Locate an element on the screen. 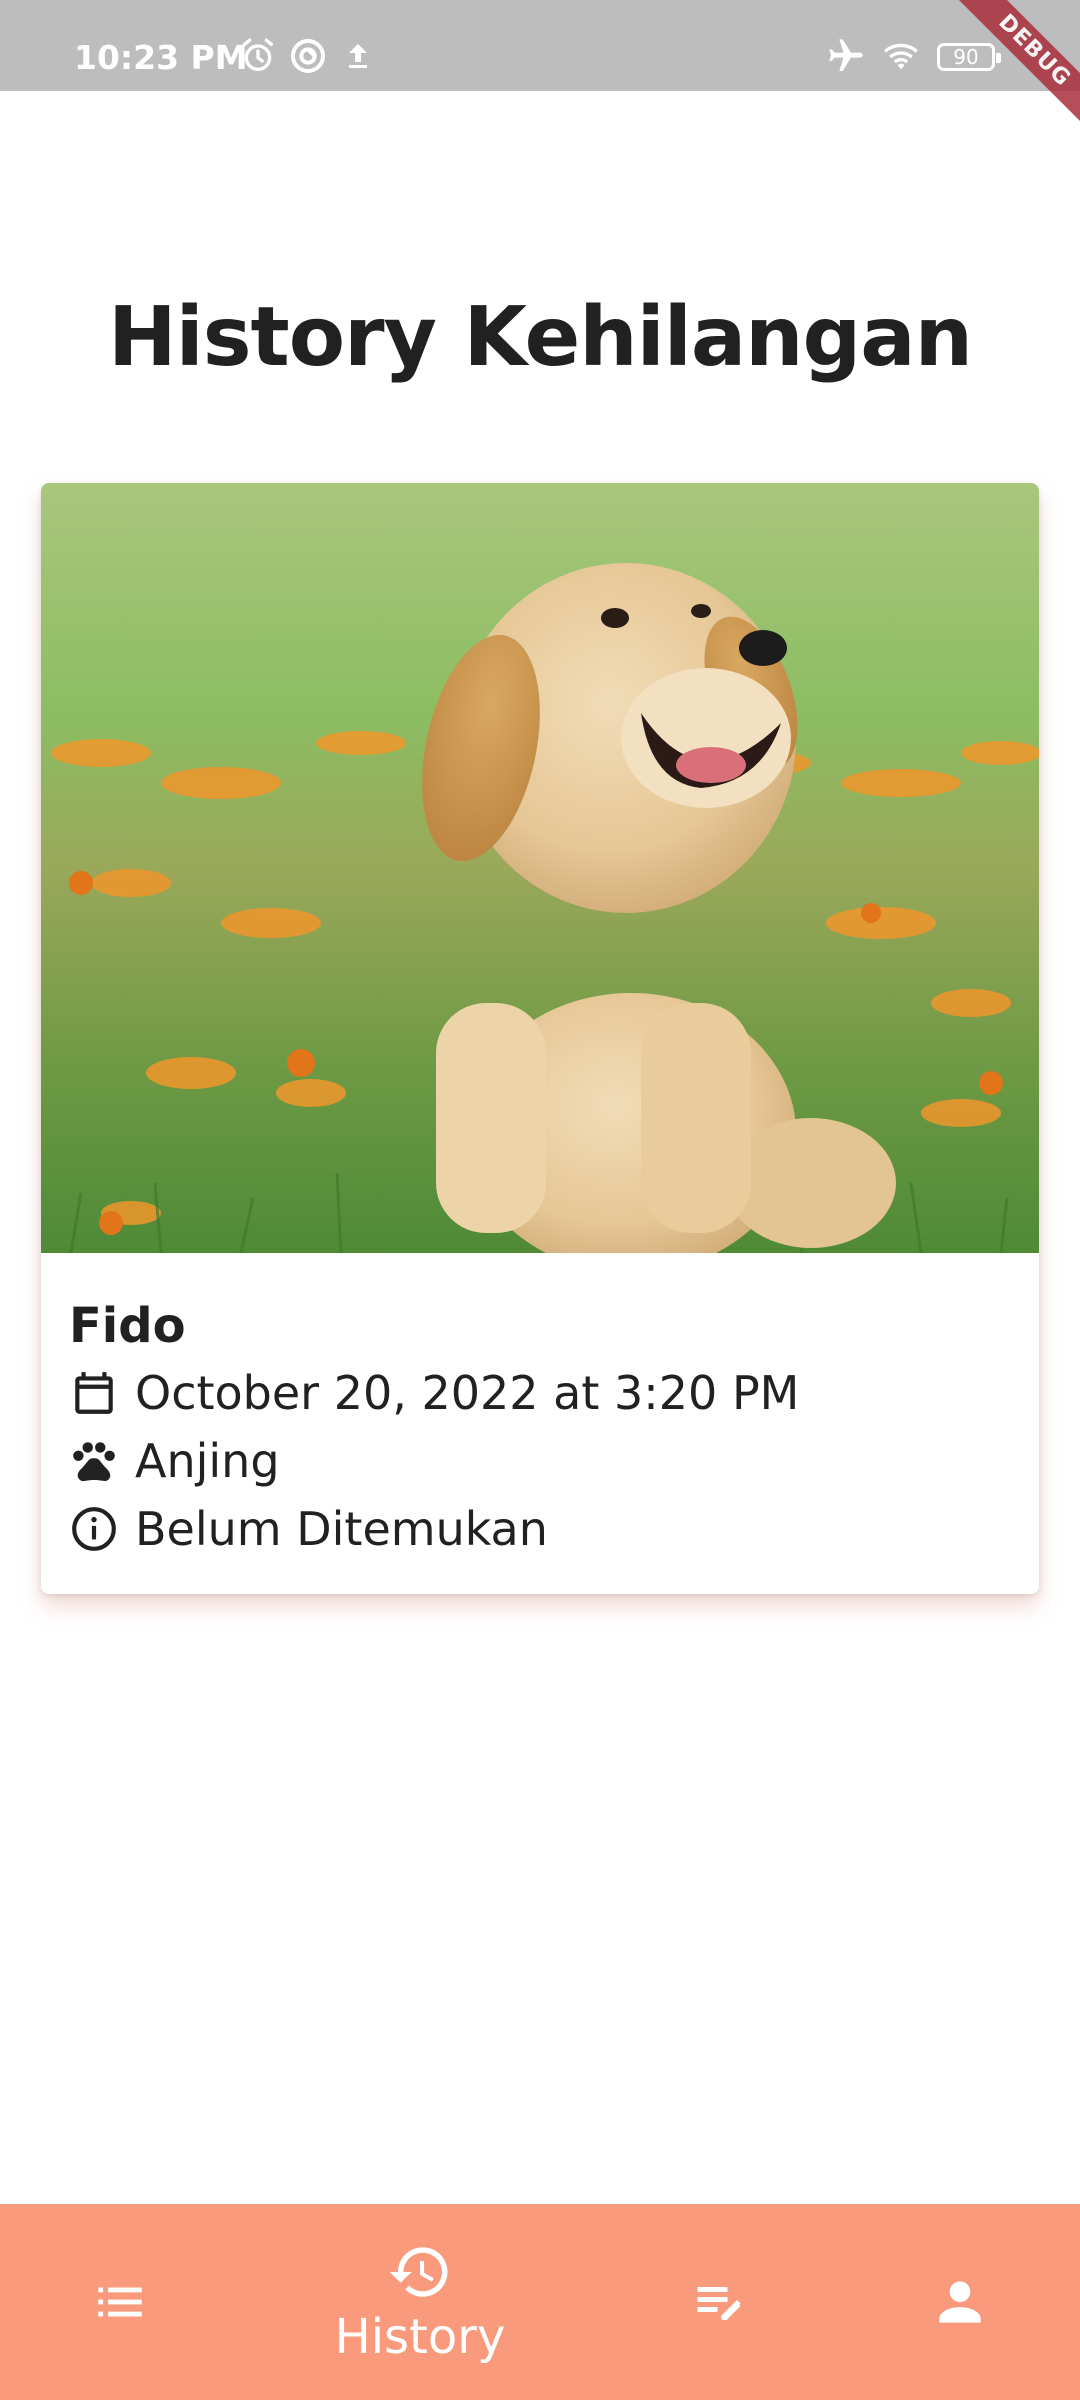  wifi-icon is located at coordinates (901, 56).